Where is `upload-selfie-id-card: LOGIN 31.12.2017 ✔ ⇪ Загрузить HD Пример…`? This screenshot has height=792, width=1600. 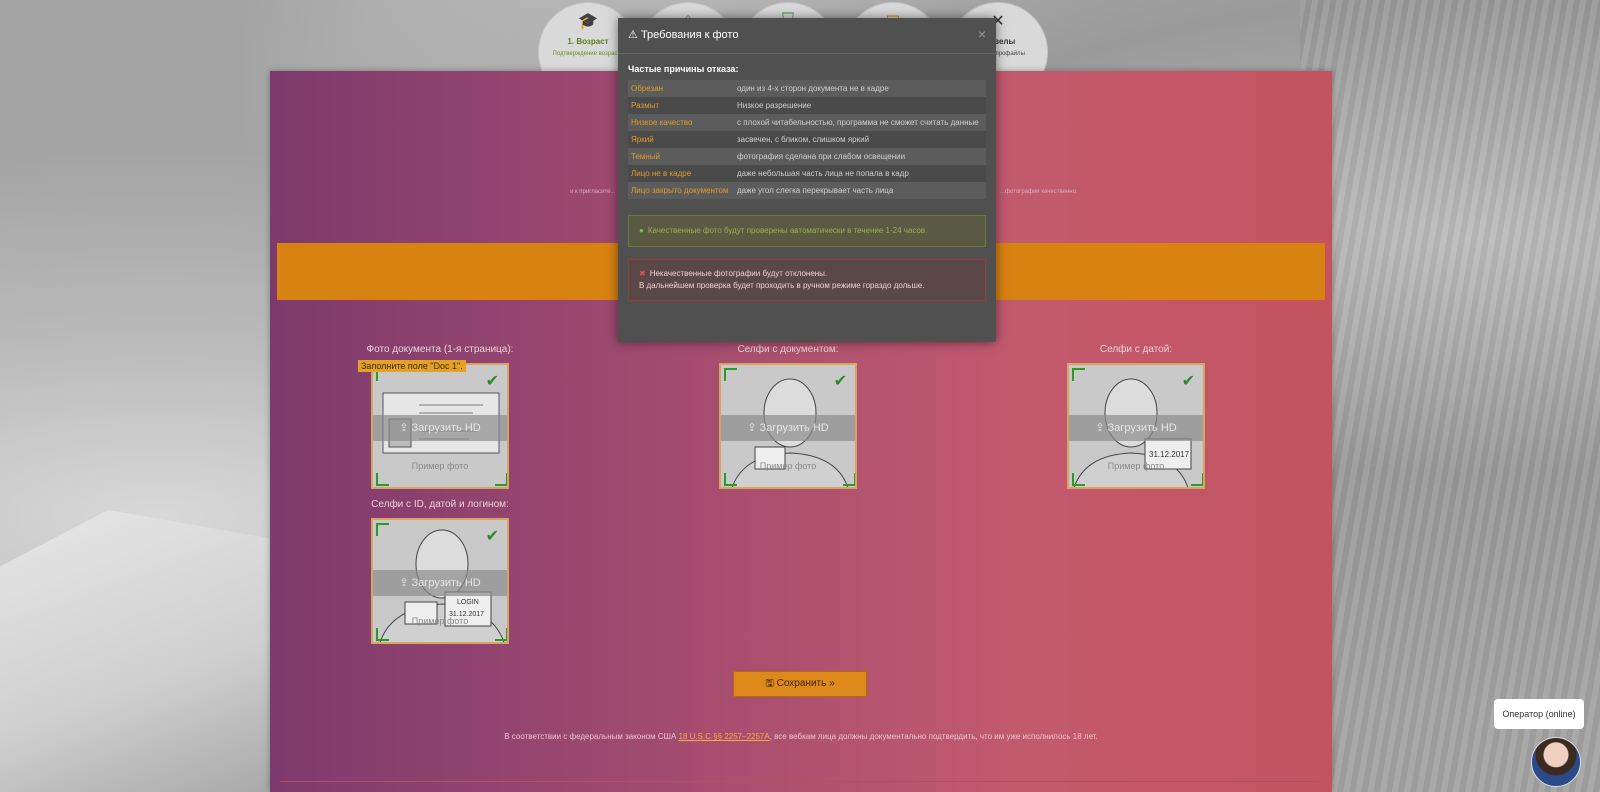
upload-selfie-id-card: LOGIN 31.12.2017 ✔ ⇪ Загрузить HD Пример… is located at coordinates (440, 581).